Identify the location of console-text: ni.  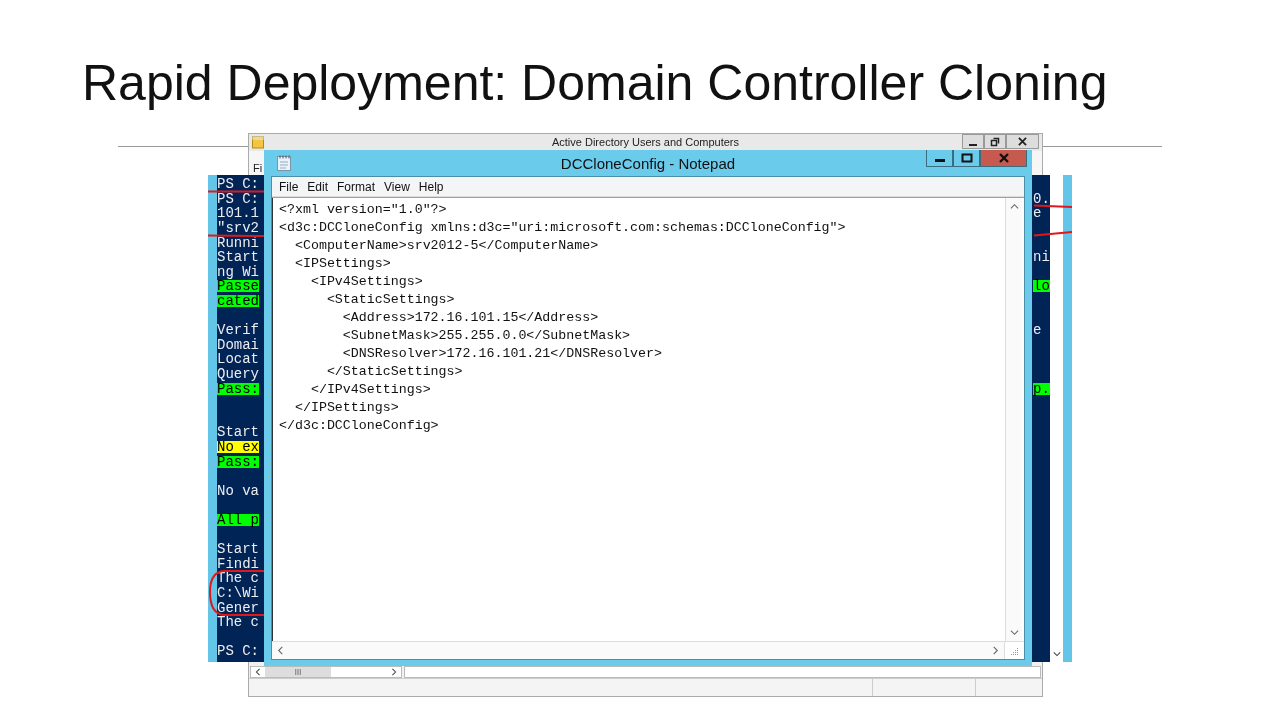
(1041, 257).